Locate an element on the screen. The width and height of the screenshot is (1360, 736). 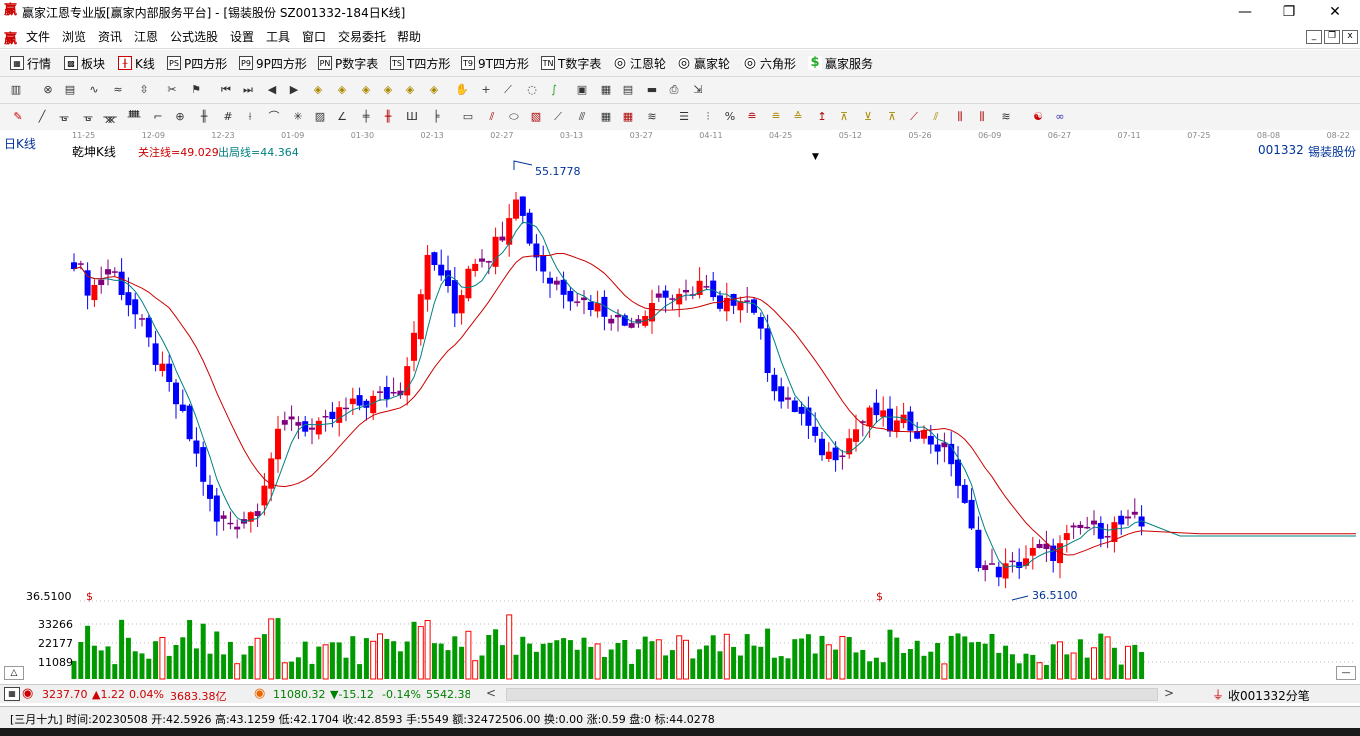
ring-icon: ◌ is located at coordinates (532, 90).